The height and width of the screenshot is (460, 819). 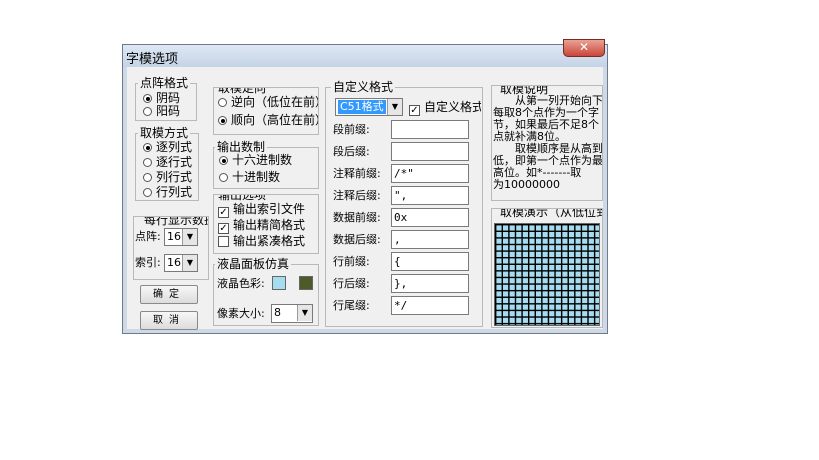 I want to click on combo-value: C51格式, so click(x=362, y=107).